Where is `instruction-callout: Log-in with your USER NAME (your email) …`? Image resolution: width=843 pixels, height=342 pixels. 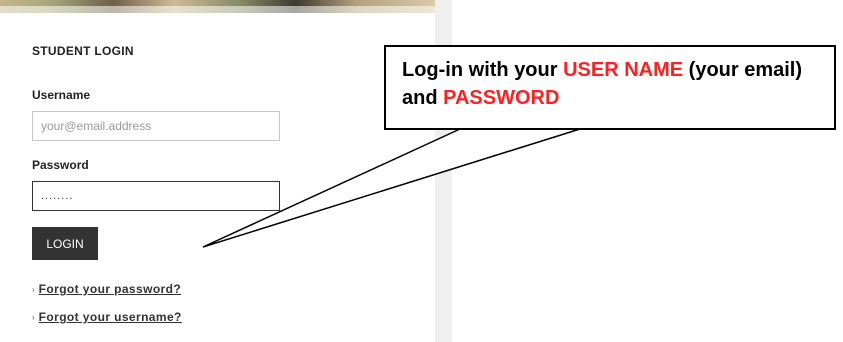
instruction-callout: Log-in with your USER NAME (your email) … is located at coordinates (610, 87).